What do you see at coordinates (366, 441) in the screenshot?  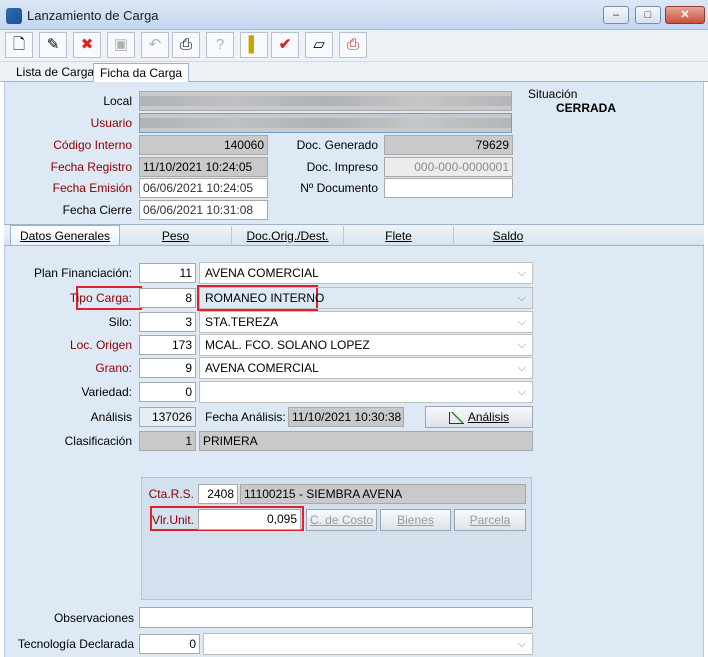 I see `clasificacion-value: PRIMERA` at bounding box center [366, 441].